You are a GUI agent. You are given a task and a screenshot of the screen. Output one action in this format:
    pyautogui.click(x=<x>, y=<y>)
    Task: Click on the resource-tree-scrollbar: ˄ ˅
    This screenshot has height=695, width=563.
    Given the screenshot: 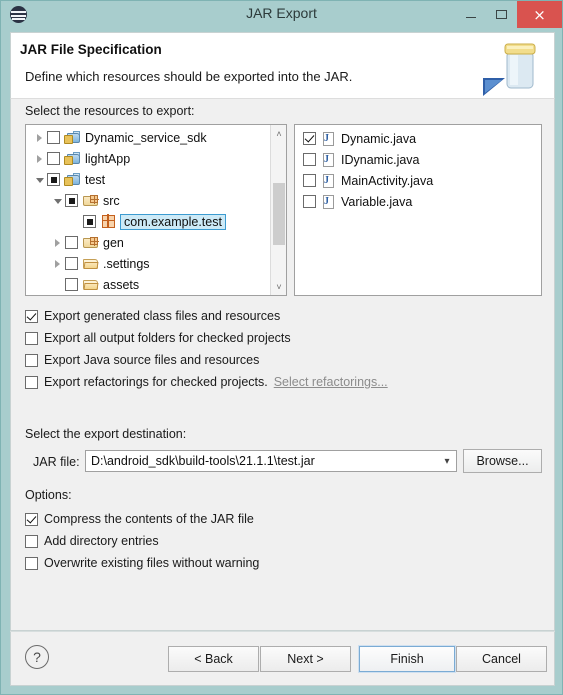 What is the action you would take?
    pyautogui.click(x=278, y=210)
    